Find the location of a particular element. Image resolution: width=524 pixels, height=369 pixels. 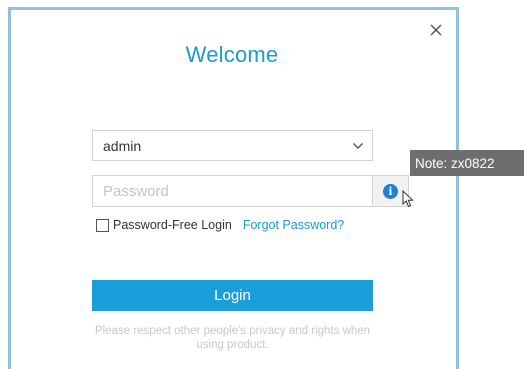

remember-row: Password-Free Login Forgot Password? is located at coordinates (220, 225).